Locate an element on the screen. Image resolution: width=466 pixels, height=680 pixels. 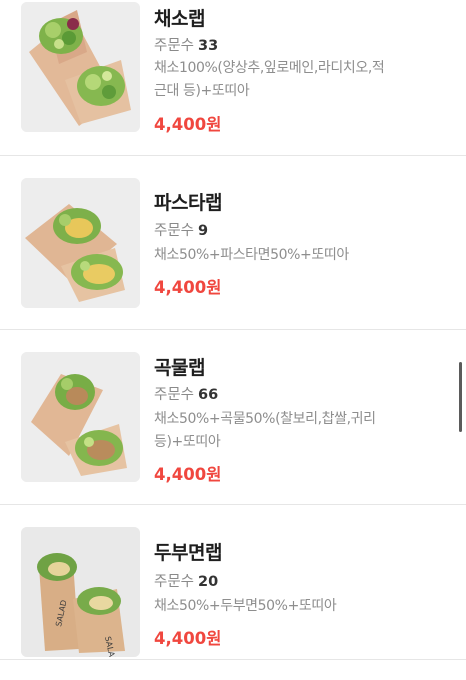
scrollbar is located at coordinates (460, 397).